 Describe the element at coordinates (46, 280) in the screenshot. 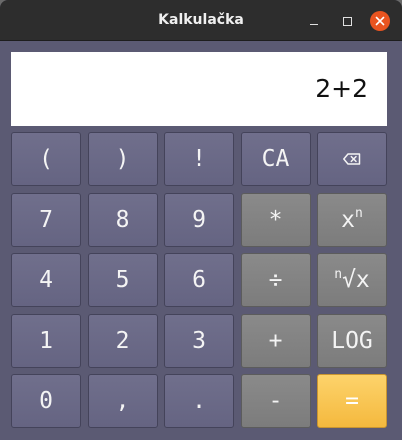

I see `digit-4-button: 4` at that location.